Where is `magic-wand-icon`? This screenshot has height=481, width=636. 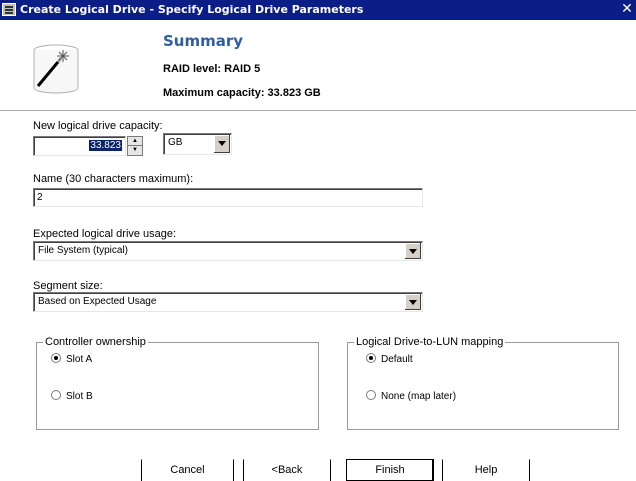 magic-wand-icon is located at coordinates (56, 69).